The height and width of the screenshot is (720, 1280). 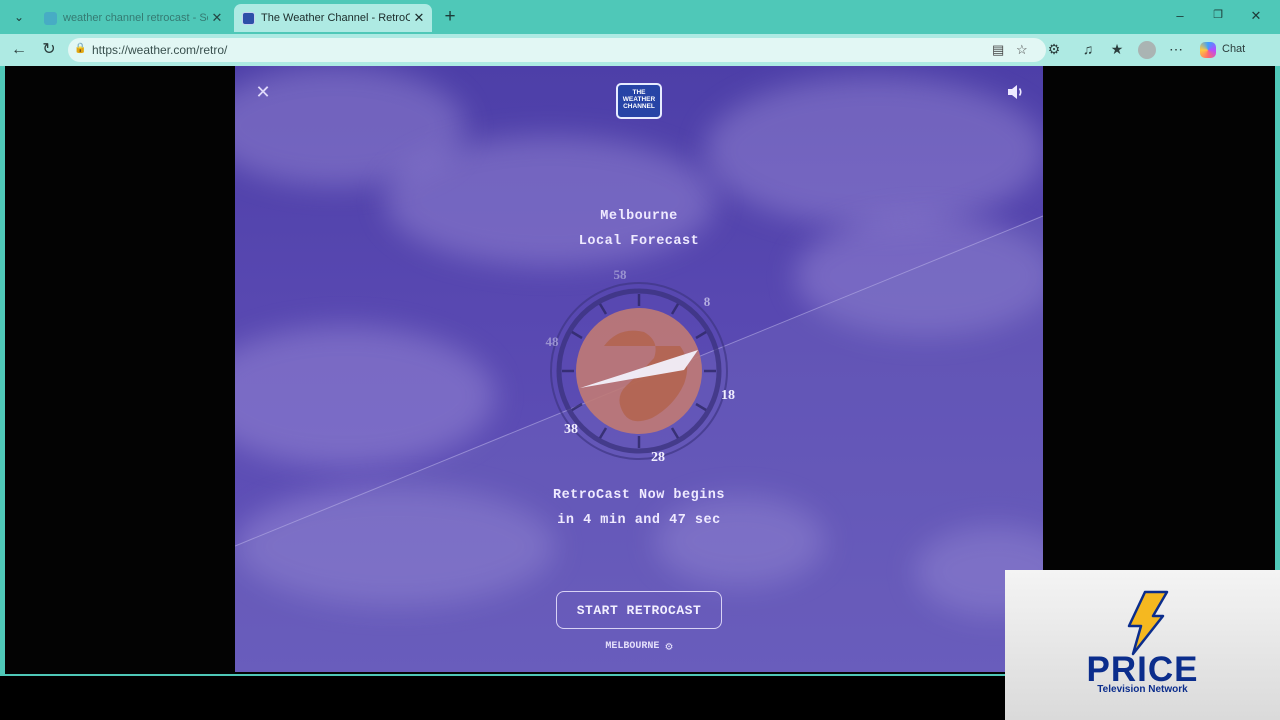 What do you see at coordinates (1233, 49) in the screenshot?
I see `chat-label: Chat` at bounding box center [1233, 49].